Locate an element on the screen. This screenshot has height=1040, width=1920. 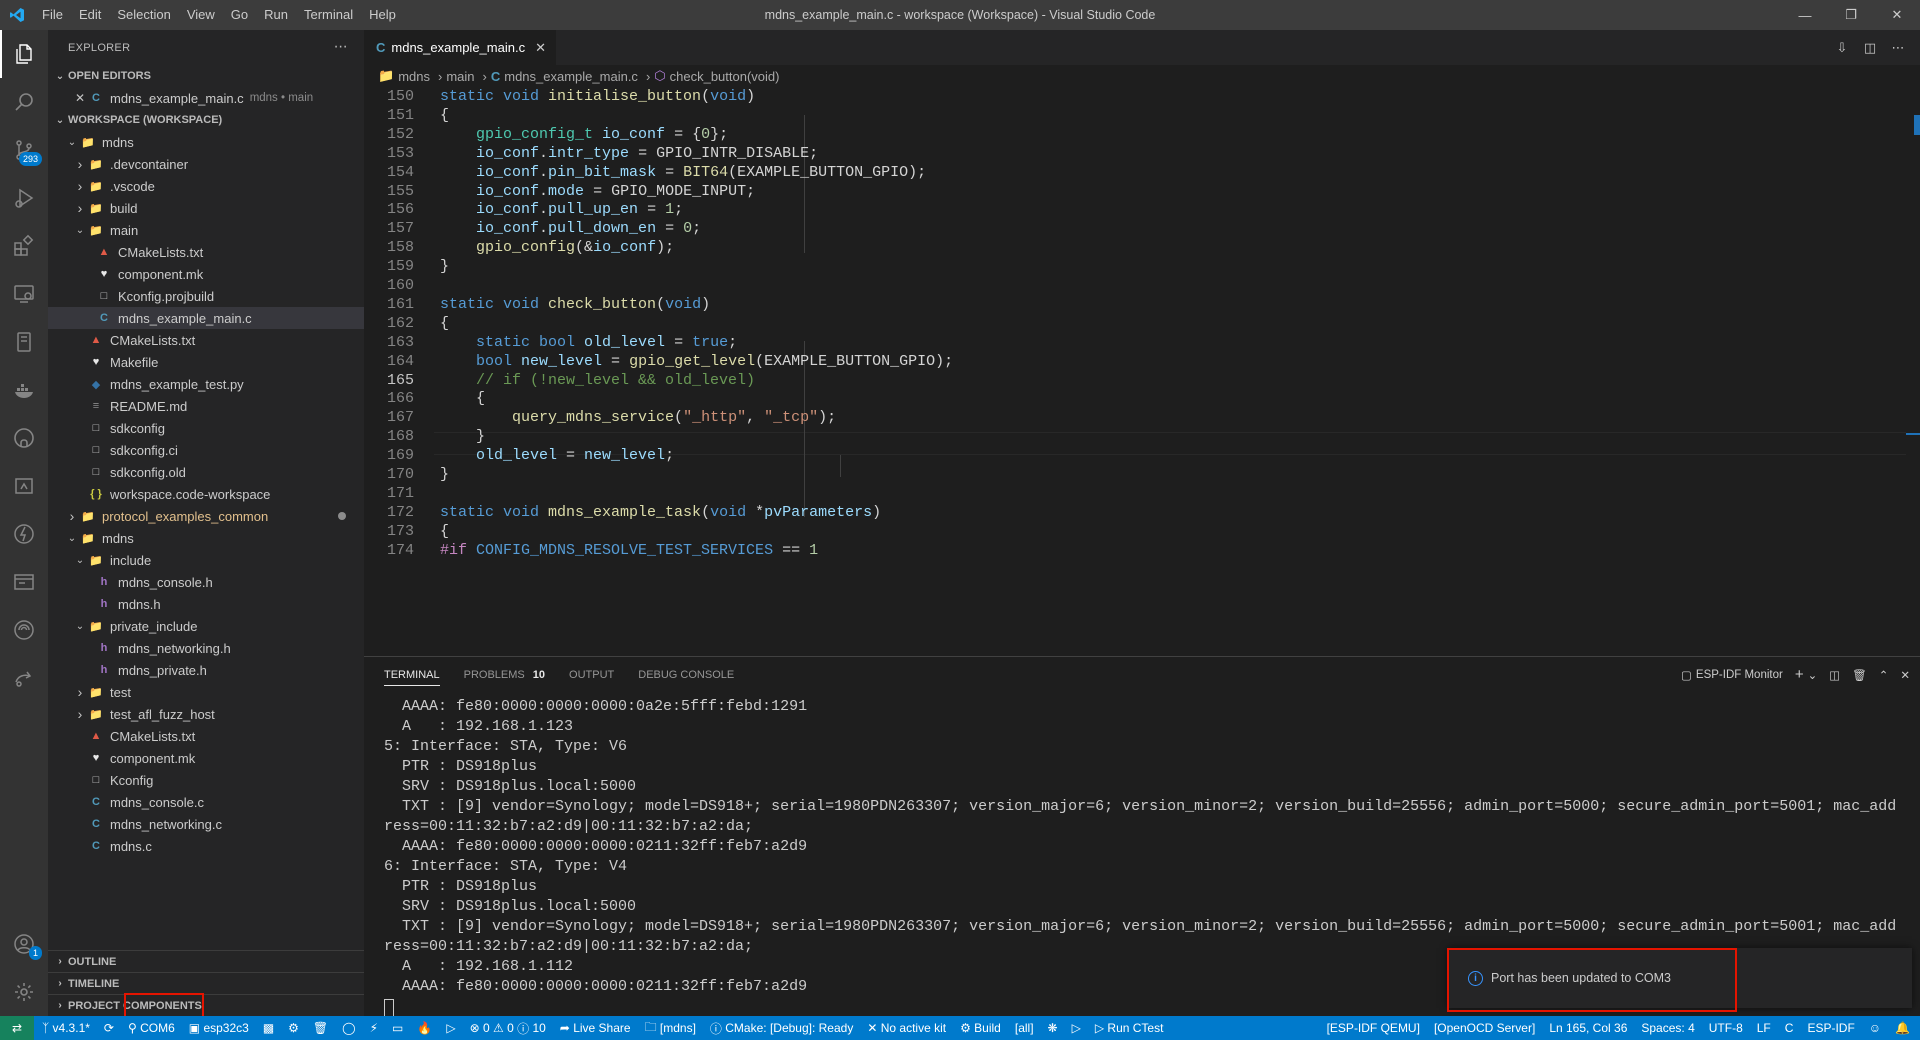
espidf-icon is located at coordinates (24, 534).